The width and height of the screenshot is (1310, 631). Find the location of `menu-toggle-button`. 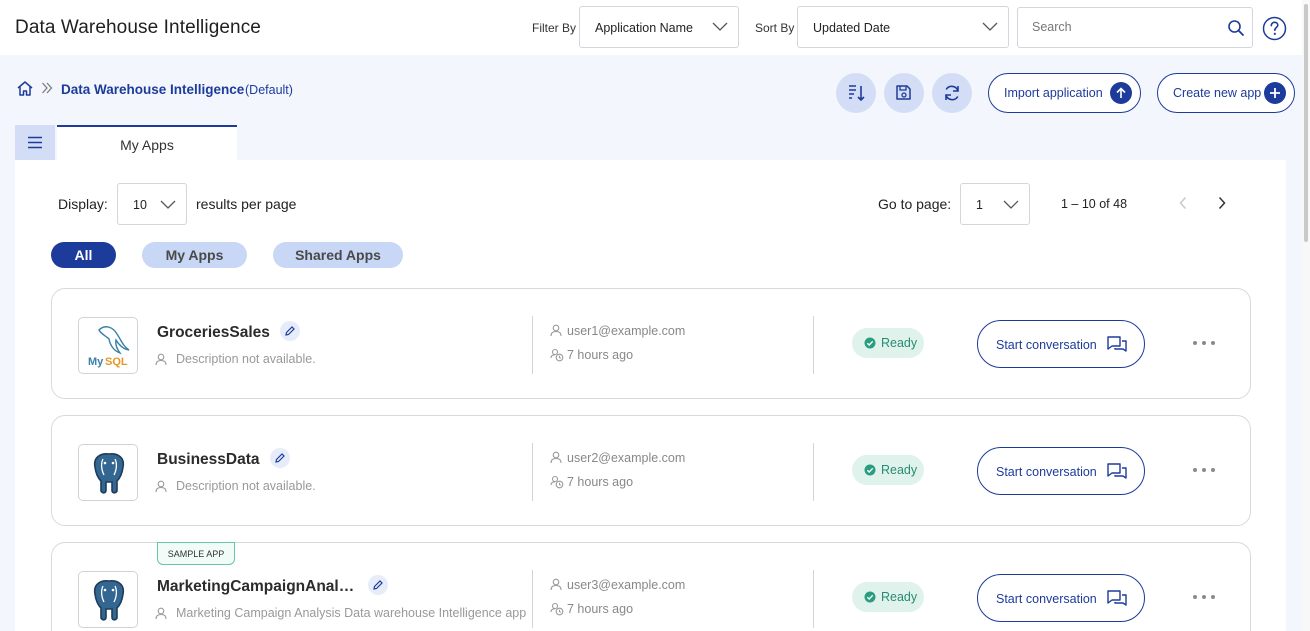

menu-toggle-button is located at coordinates (35, 142).